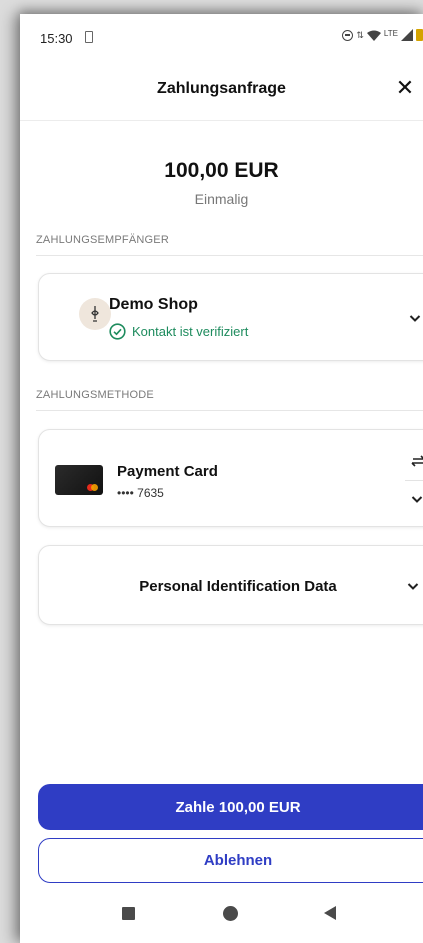  I want to click on signal-icon, so click(407, 35).